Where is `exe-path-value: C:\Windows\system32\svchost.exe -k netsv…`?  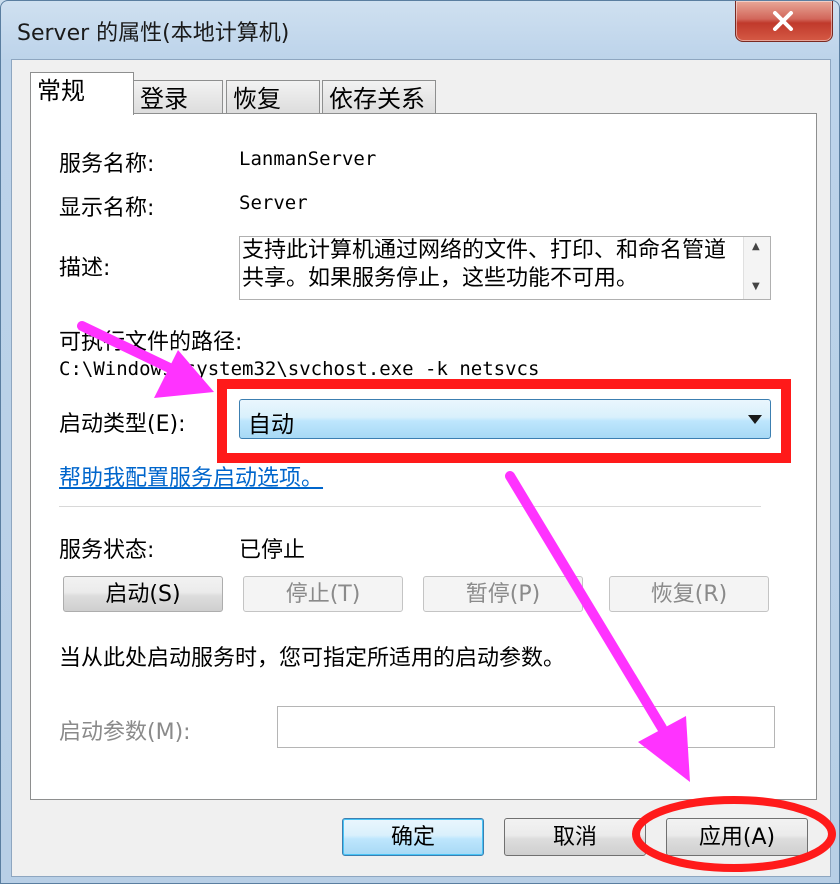
exe-path-value: C:\Windows\system32\svchost.exe -k netsv… is located at coordinates (299, 369).